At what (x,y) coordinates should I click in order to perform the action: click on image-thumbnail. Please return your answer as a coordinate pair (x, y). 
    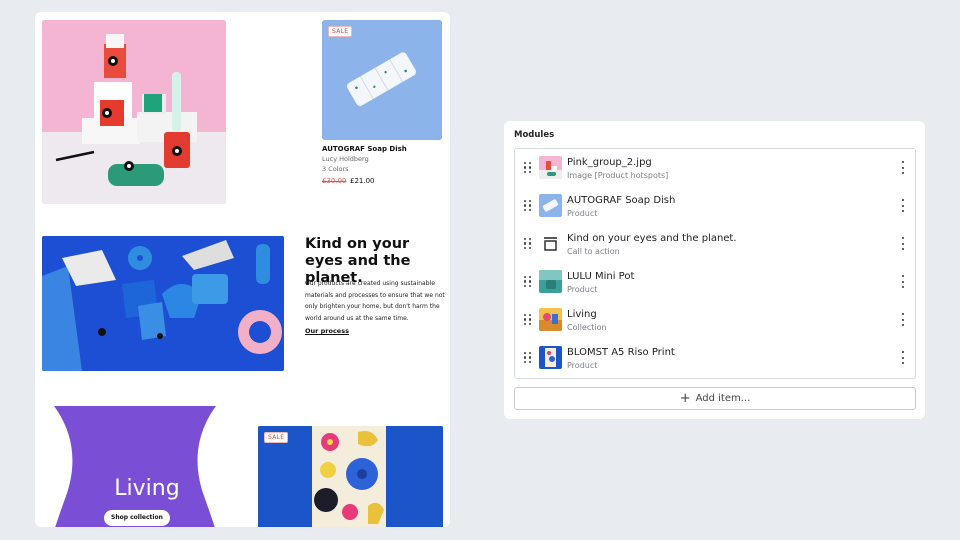
    Looking at the image, I should click on (550, 167).